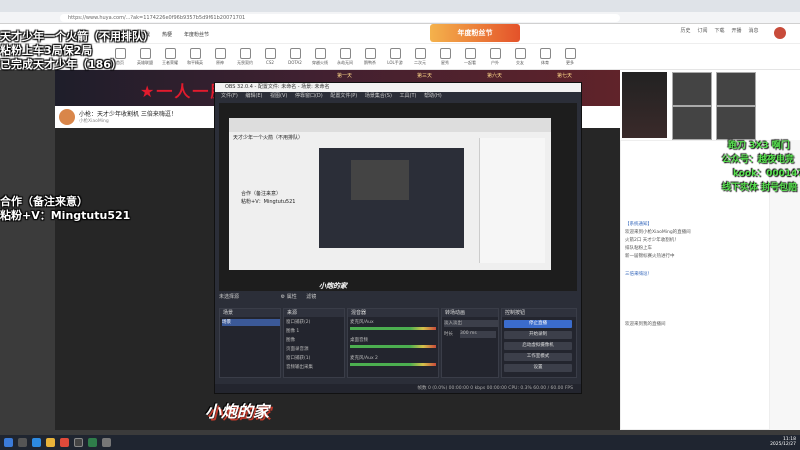  I want to click on obs-icon, so click(78, 442).